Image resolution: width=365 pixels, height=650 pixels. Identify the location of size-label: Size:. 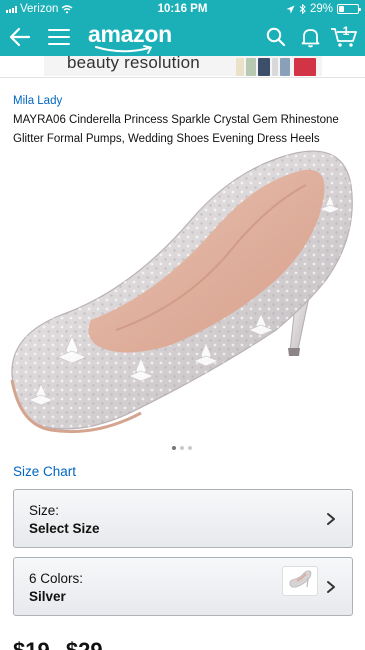
(44, 510).